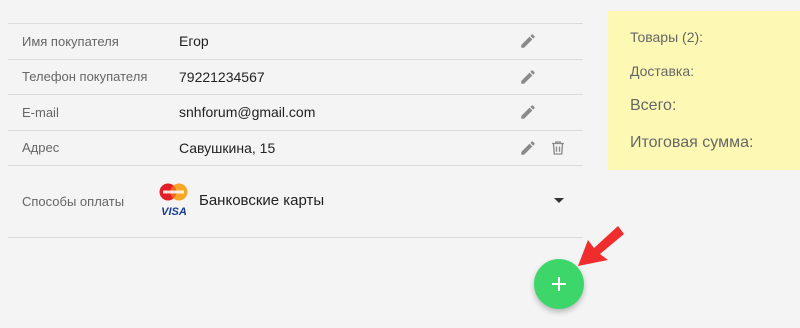  Describe the element at coordinates (528, 112) in the screenshot. I see `edit-email-pencil-icon` at that location.